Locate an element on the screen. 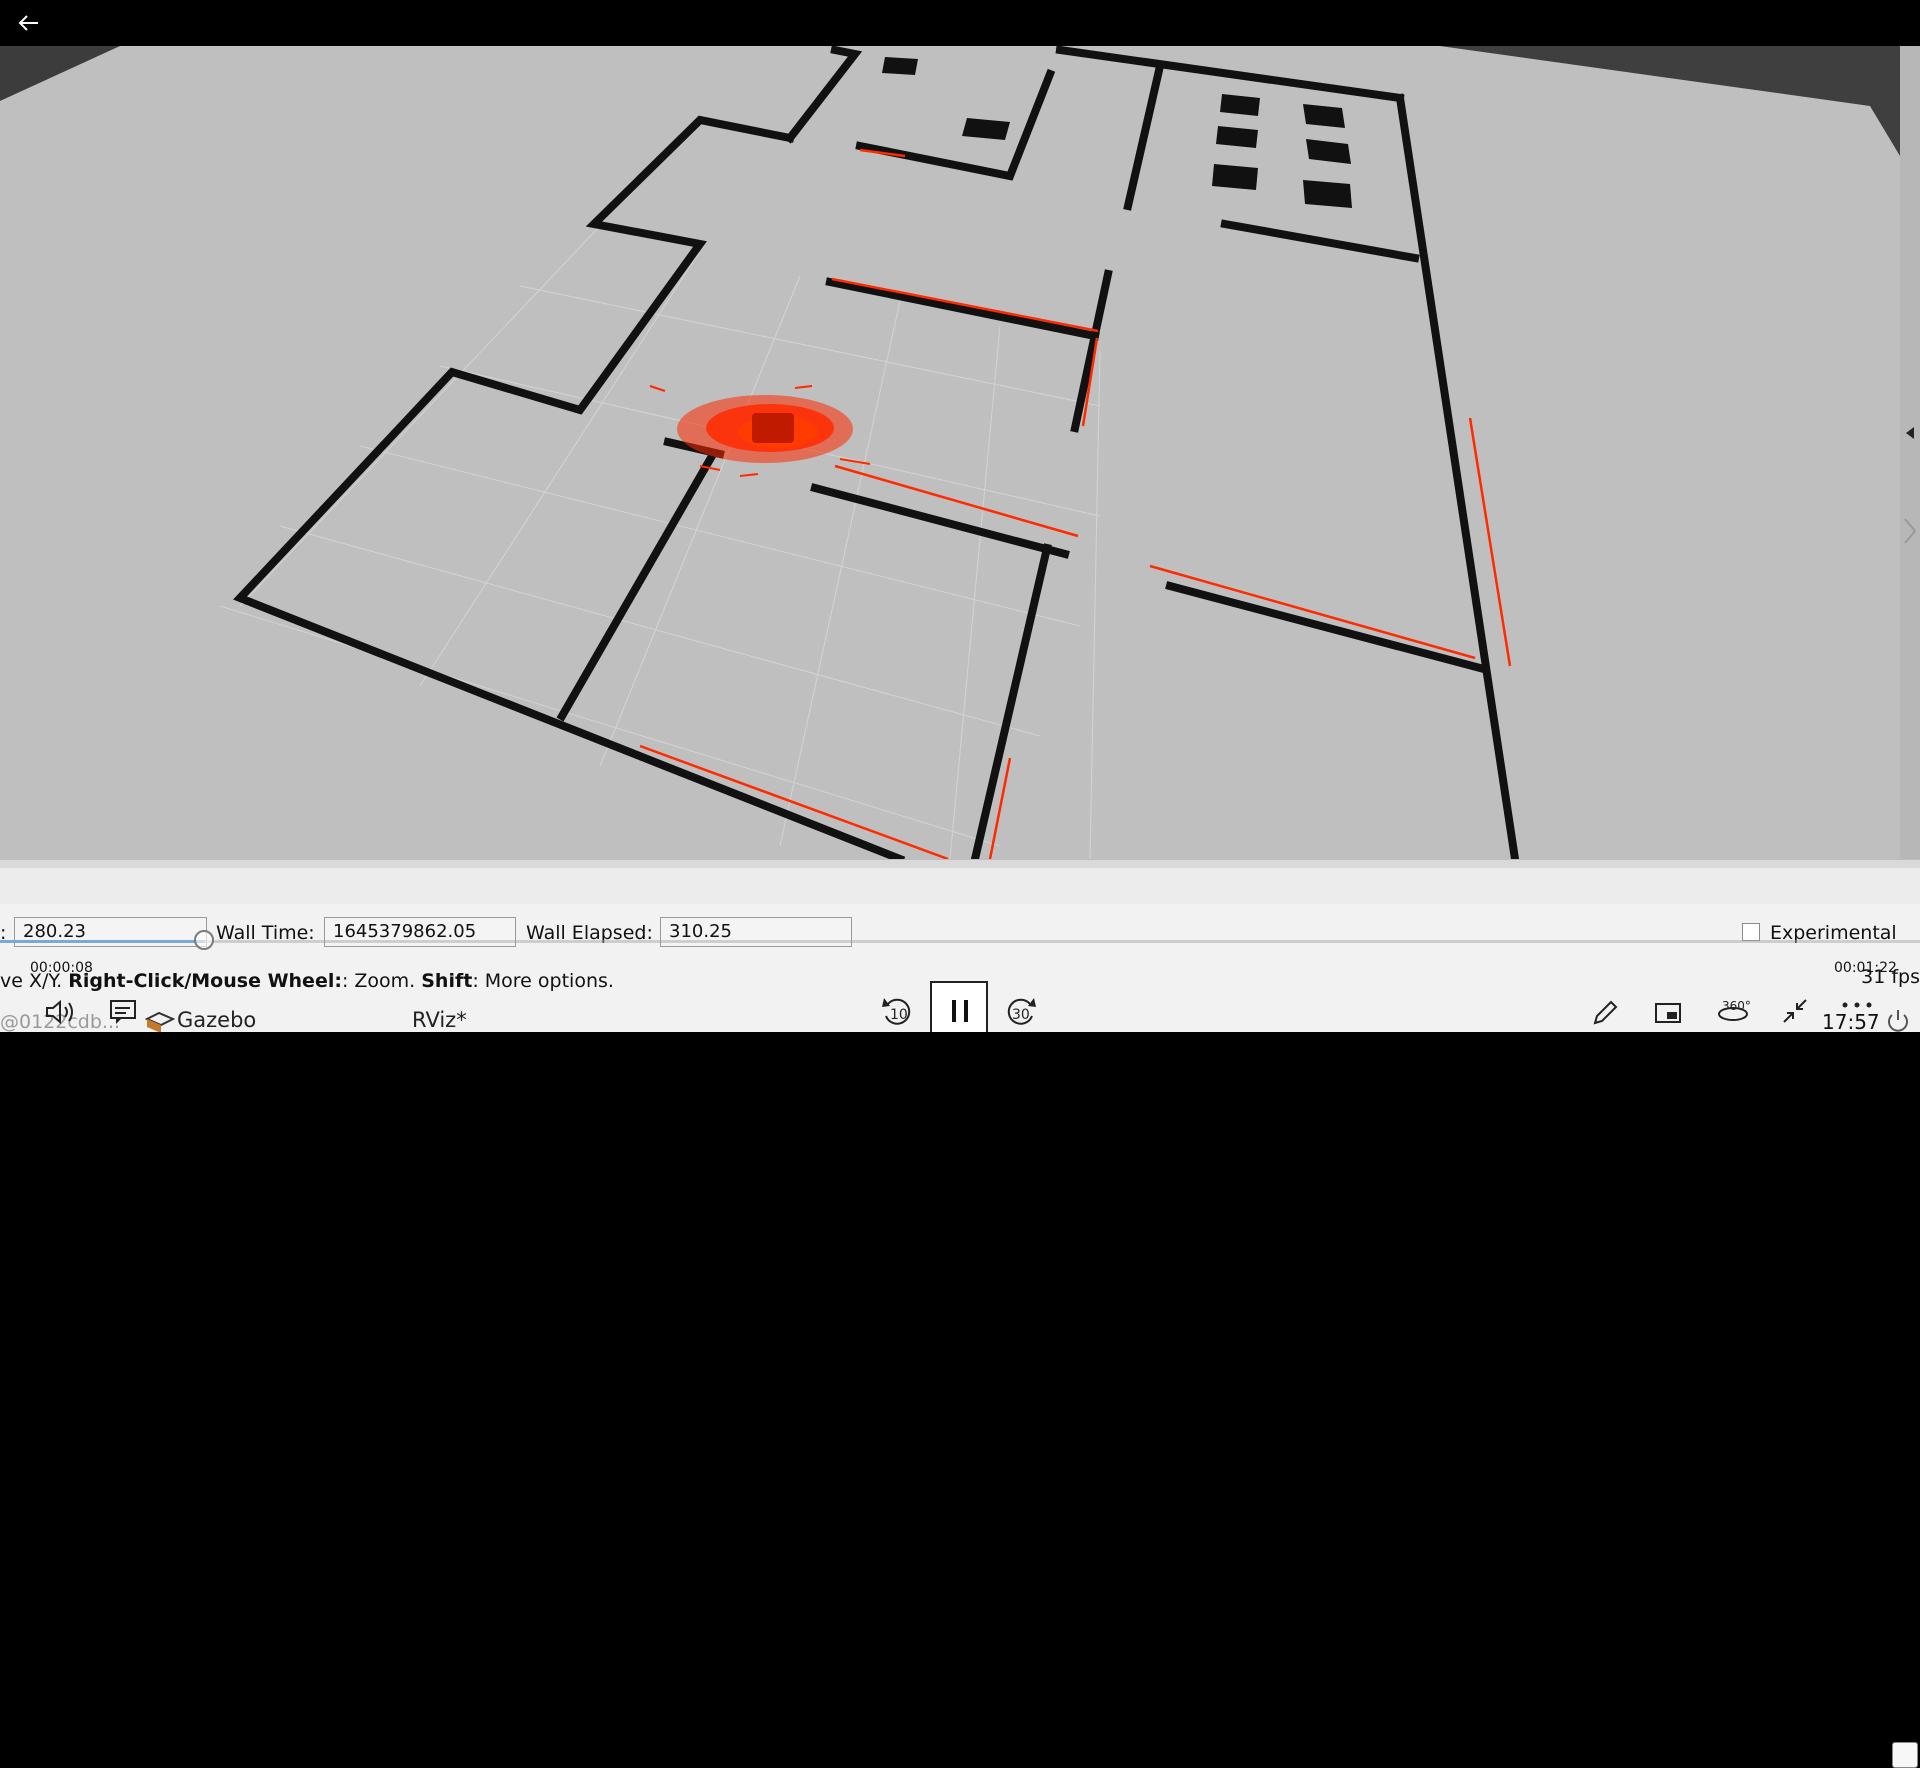 The image size is (1920, 1768). seek-progress is located at coordinates (102, 941).